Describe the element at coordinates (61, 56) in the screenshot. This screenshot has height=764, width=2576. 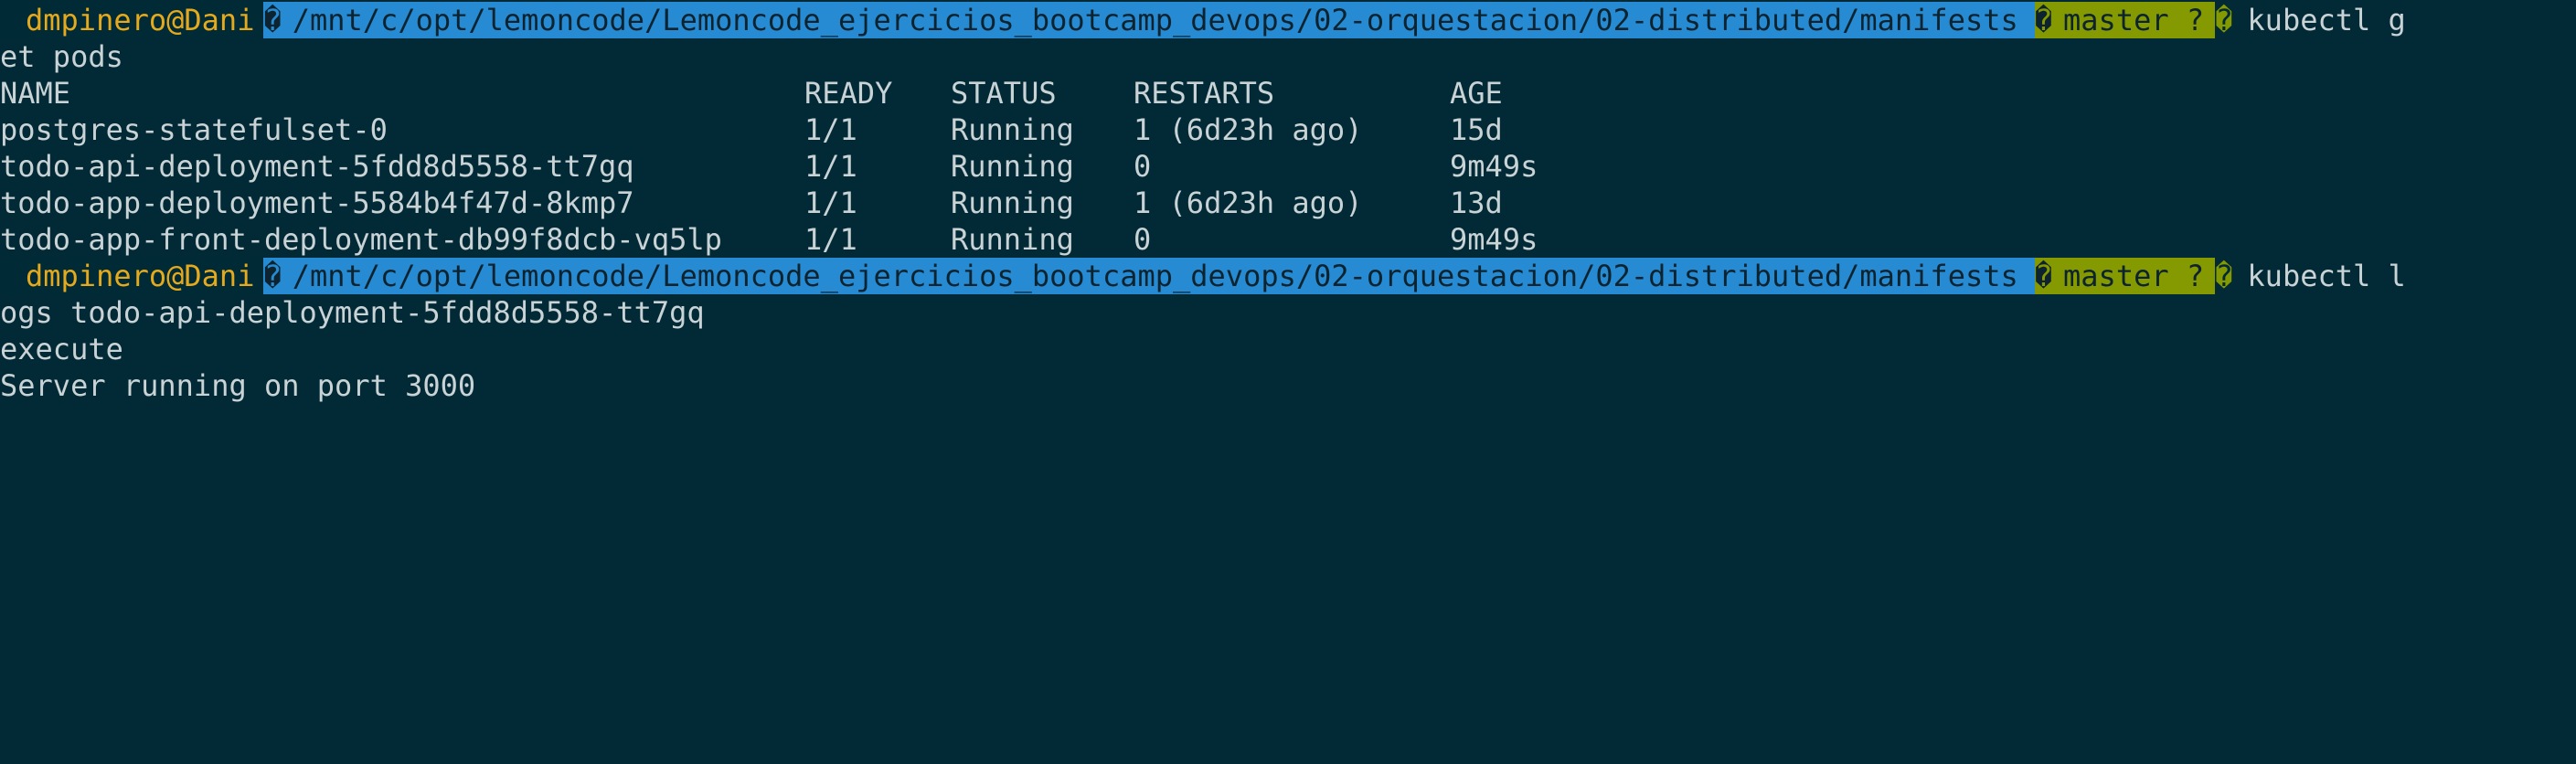
I see `command-continuation: et pods` at that location.